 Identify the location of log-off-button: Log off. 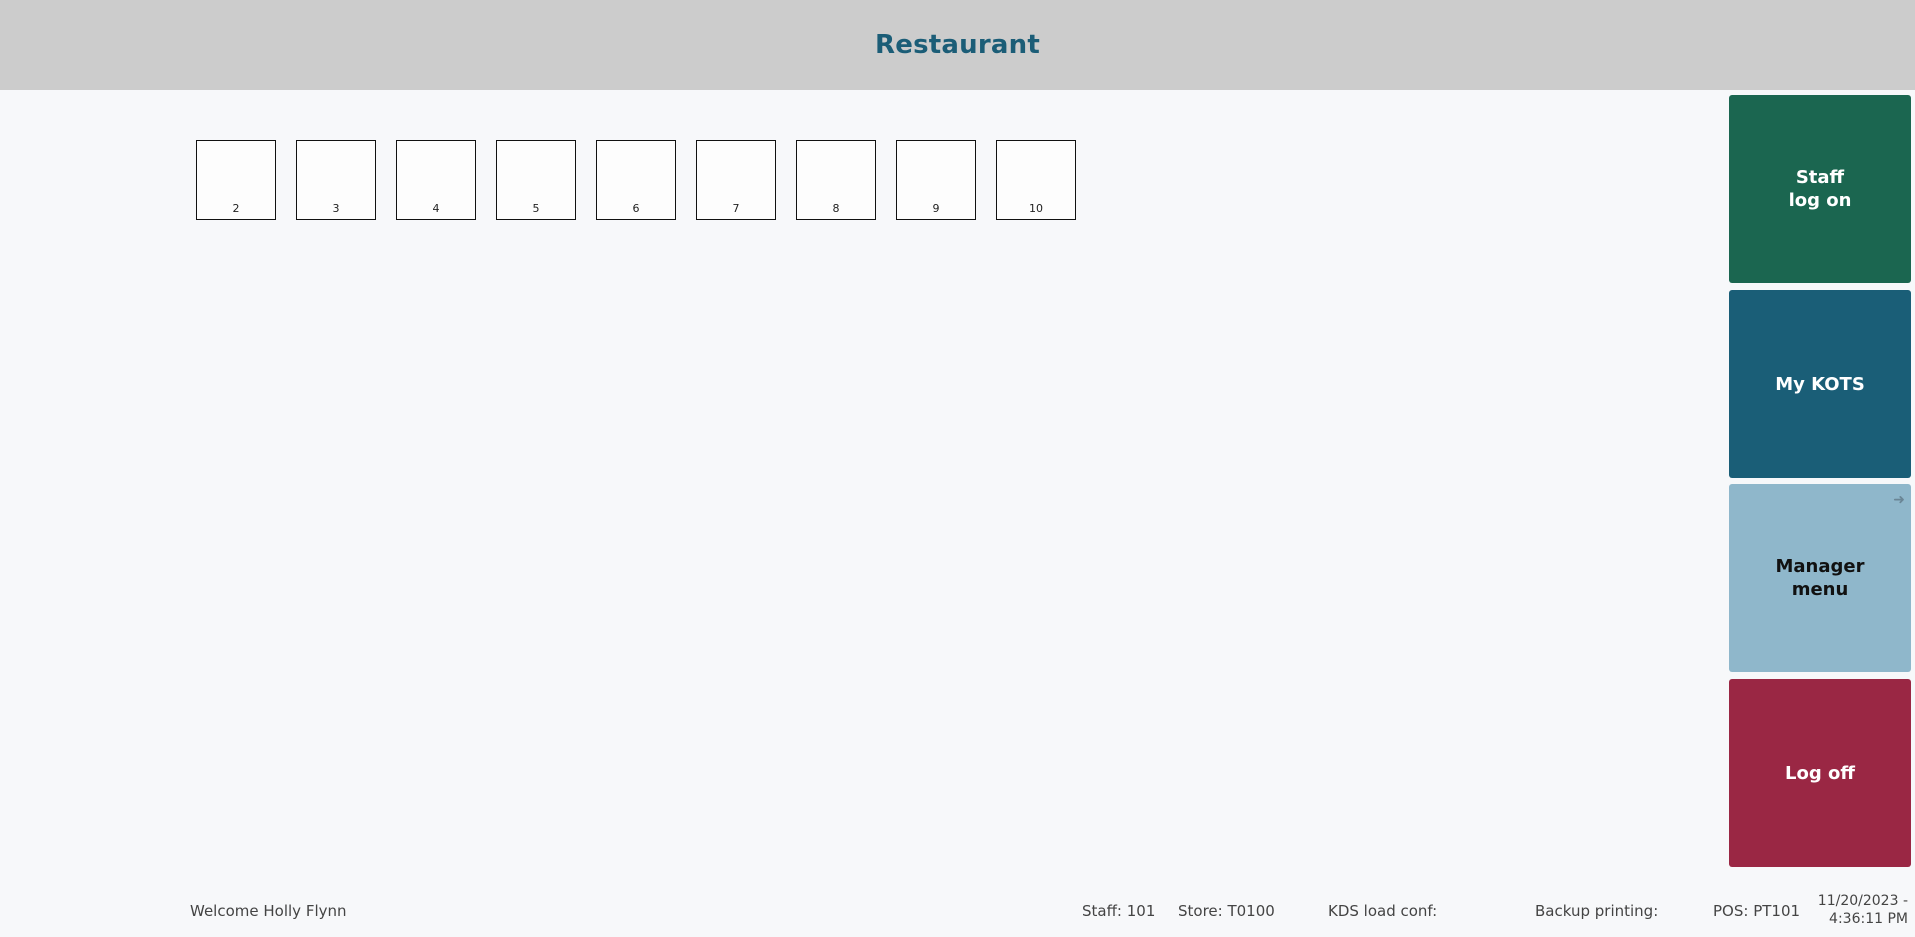
(1820, 773).